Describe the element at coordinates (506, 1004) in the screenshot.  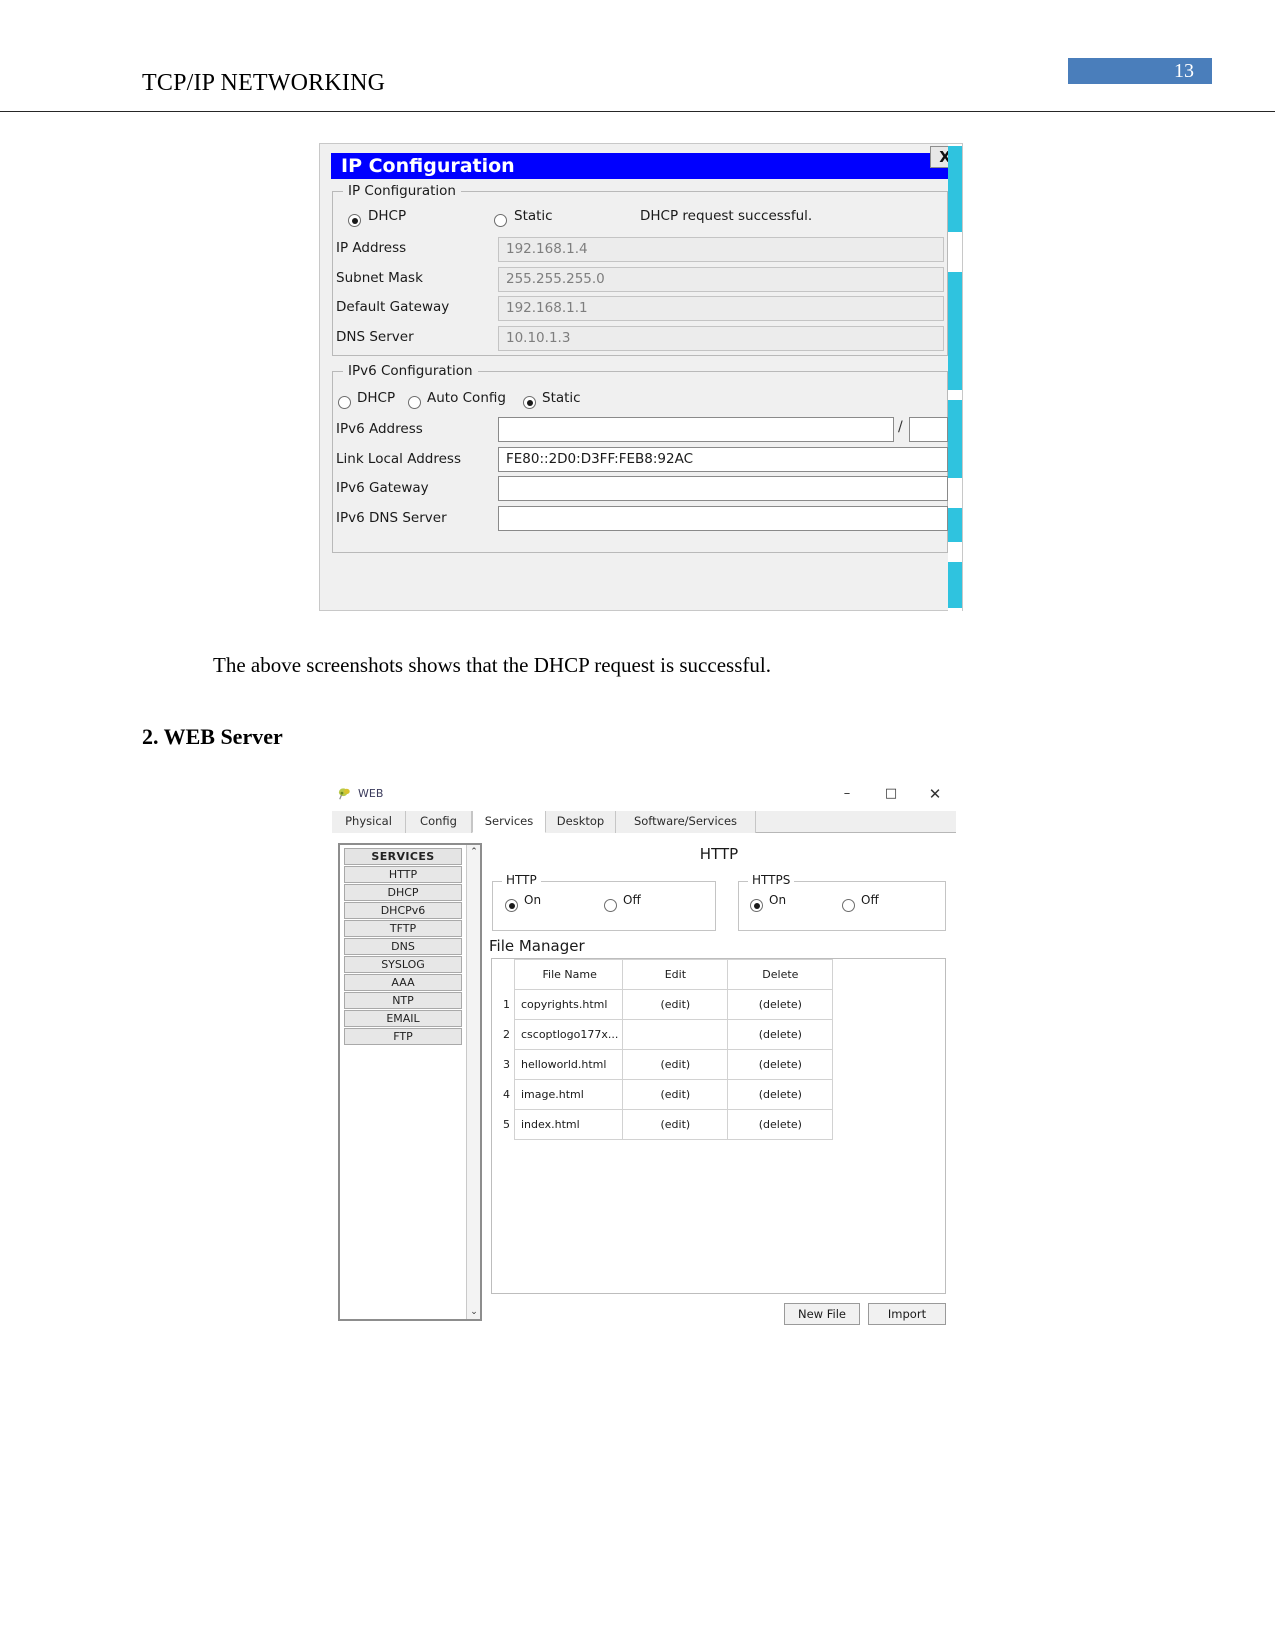
I see `row-index: 1` at that location.